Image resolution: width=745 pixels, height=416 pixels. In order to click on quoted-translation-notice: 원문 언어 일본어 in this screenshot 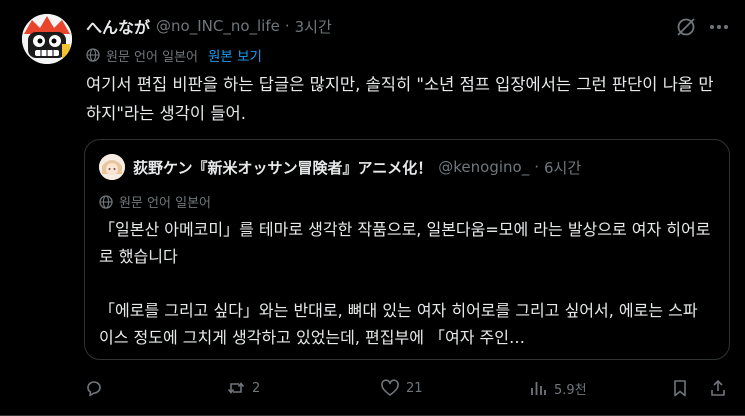, I will do `click(155, 201)`.